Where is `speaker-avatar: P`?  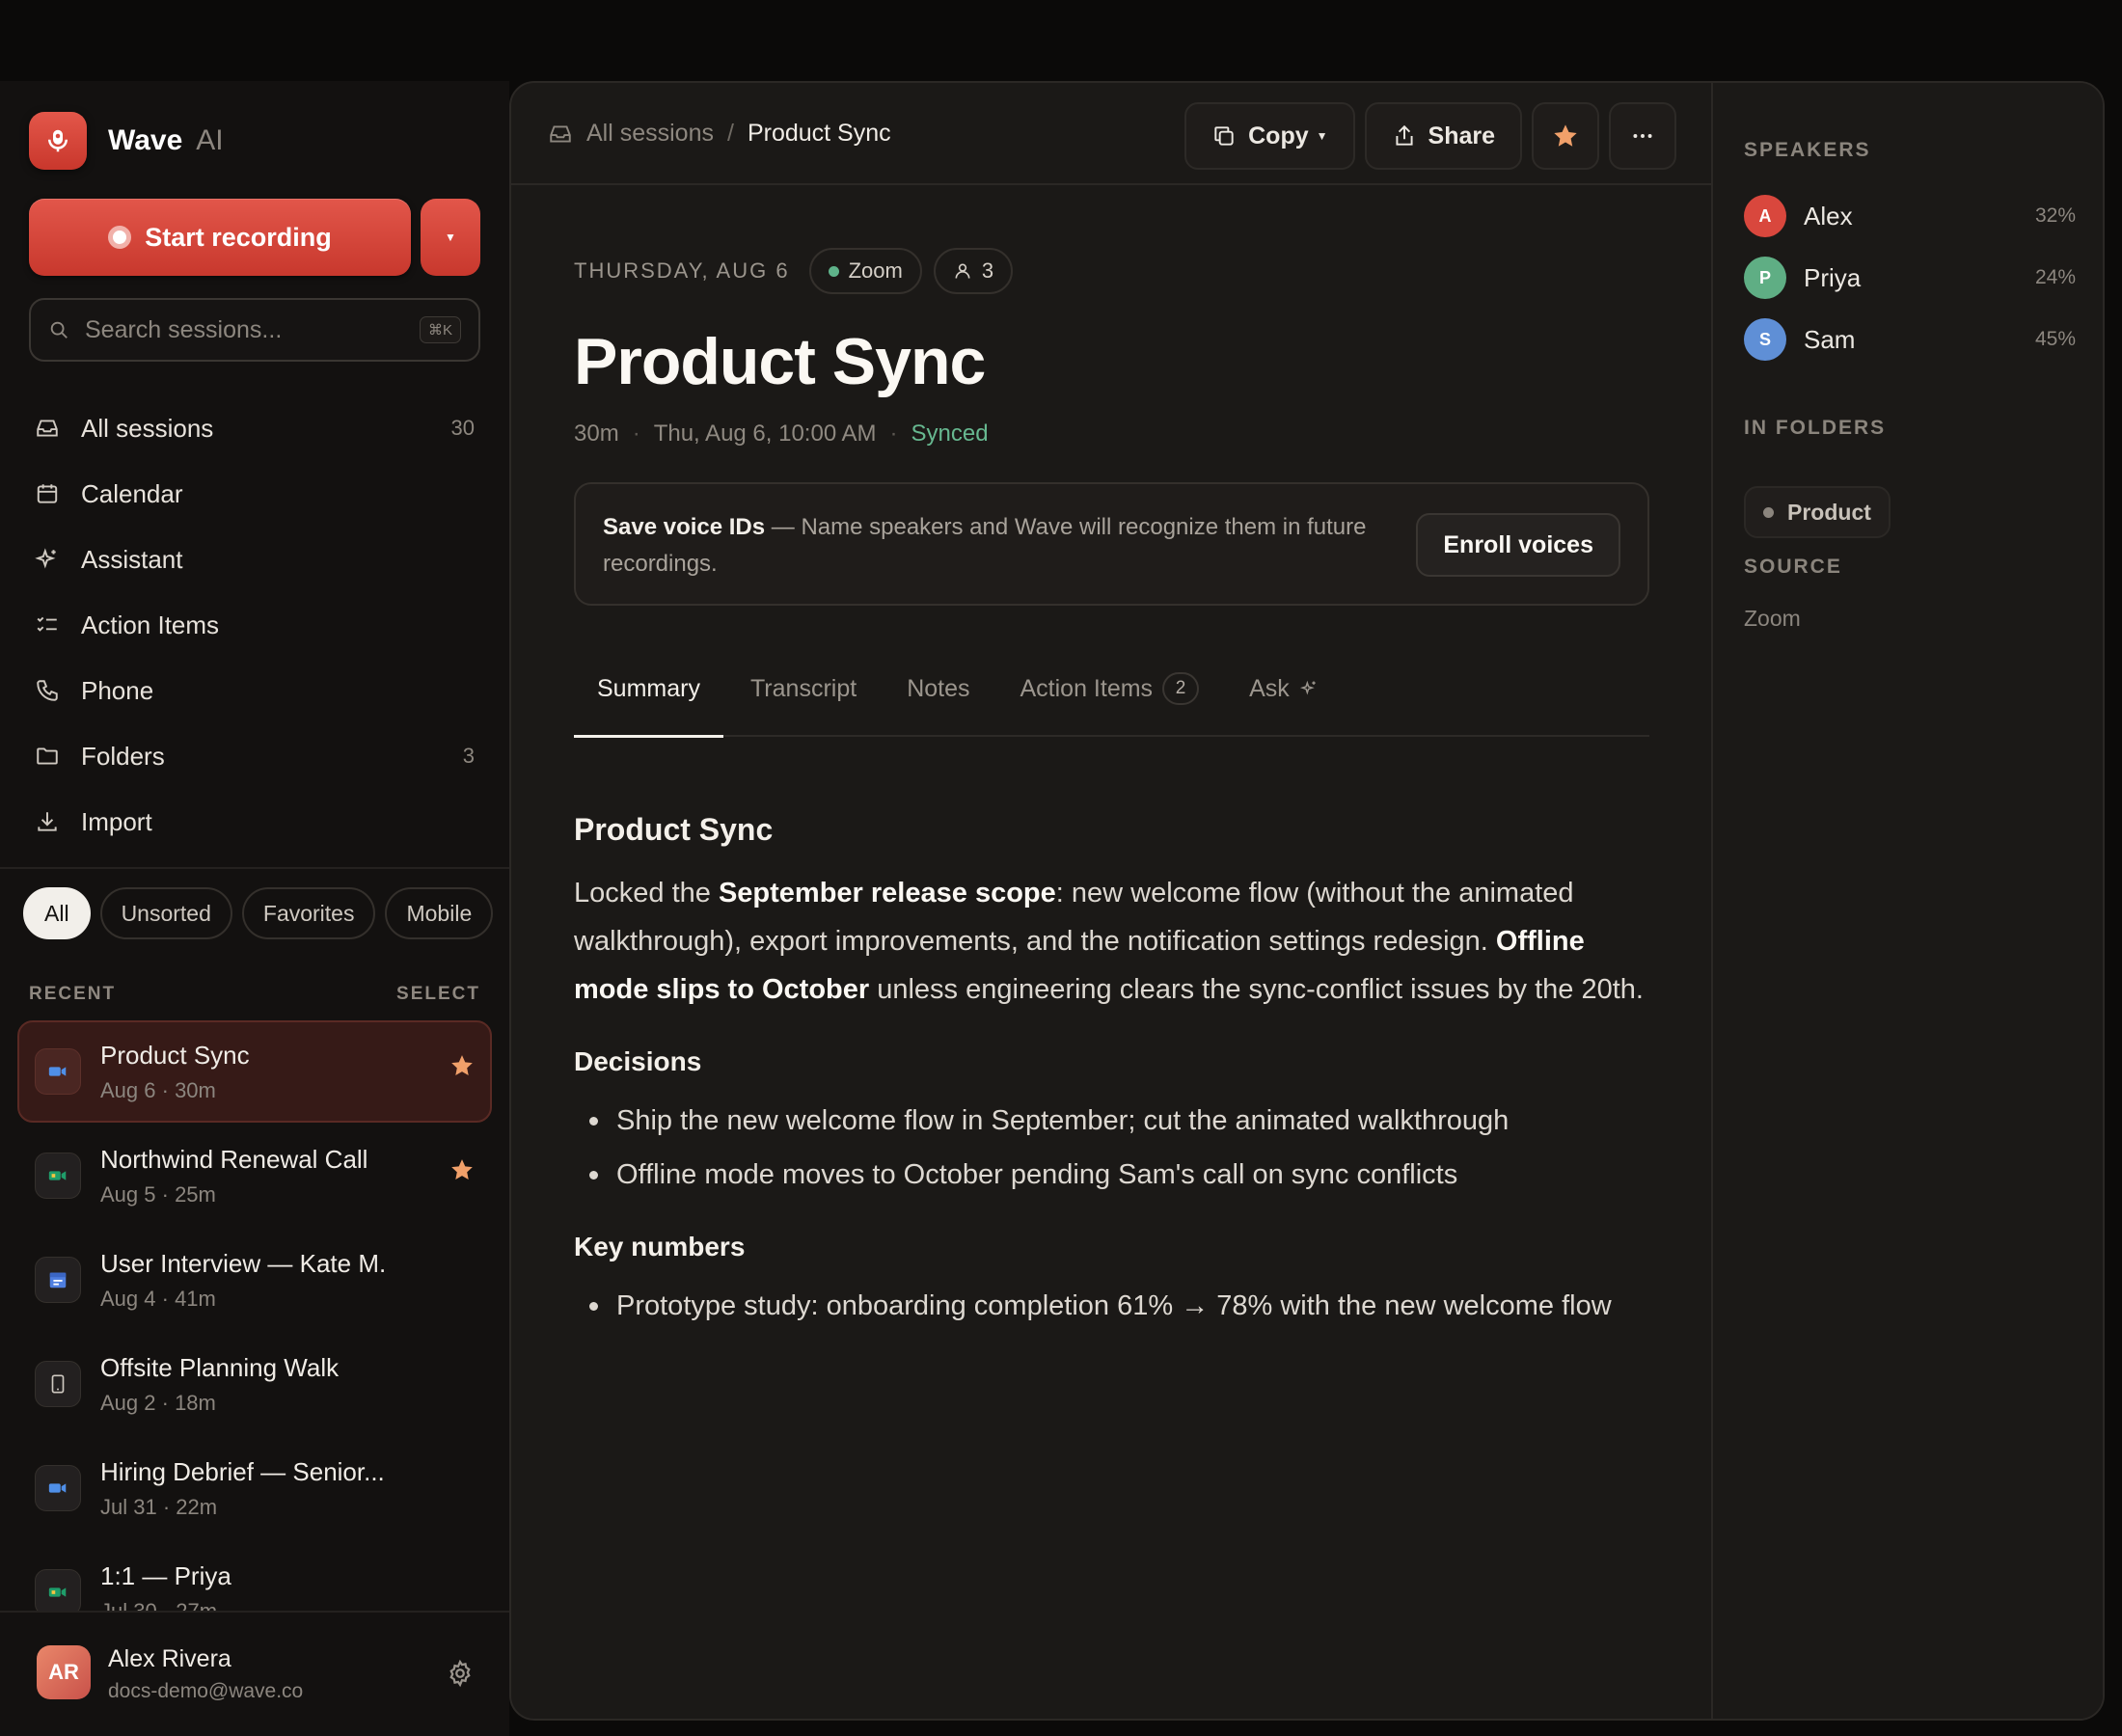
speaker-avatar: P is located at coordinates (1765, 278).